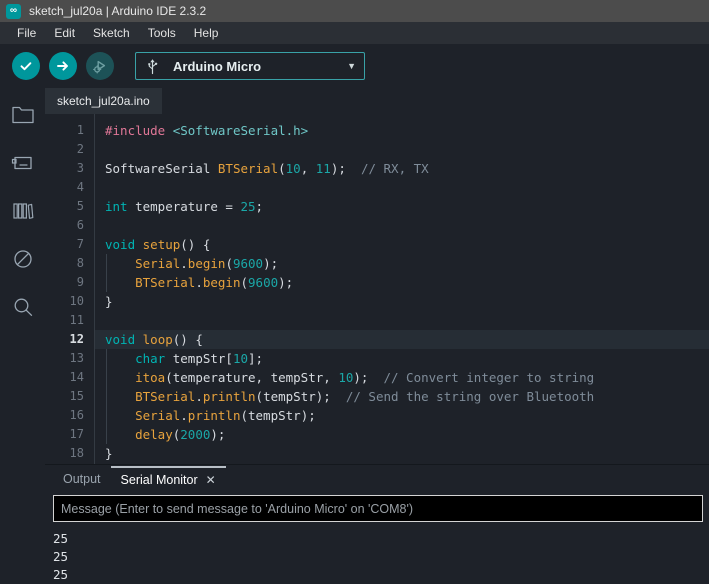 This screenshot has height=584, width=709. What do you see at coordinates (157, 339) in the screenshot?
I see `code-token: loop` at bounding box center [157, 339].